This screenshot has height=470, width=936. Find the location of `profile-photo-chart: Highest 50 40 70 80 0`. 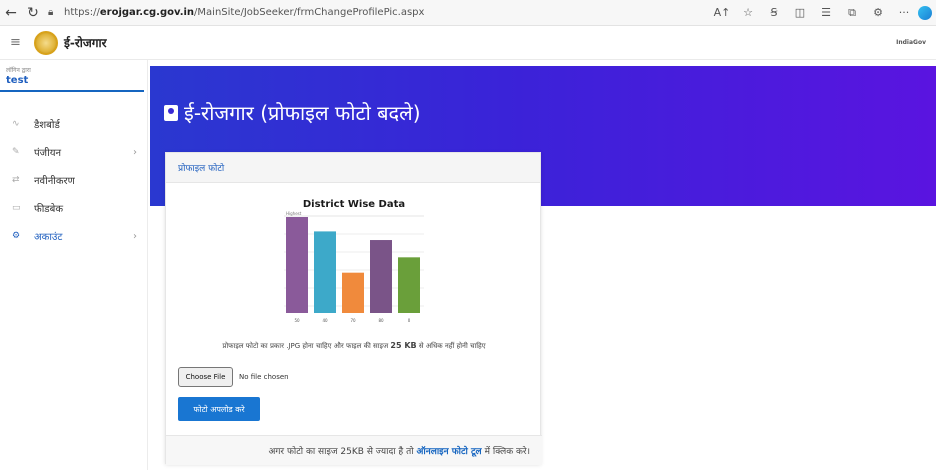

profile-photo-chart: Highest 50 40 70 80 0 is located at coordinates (354, 267).